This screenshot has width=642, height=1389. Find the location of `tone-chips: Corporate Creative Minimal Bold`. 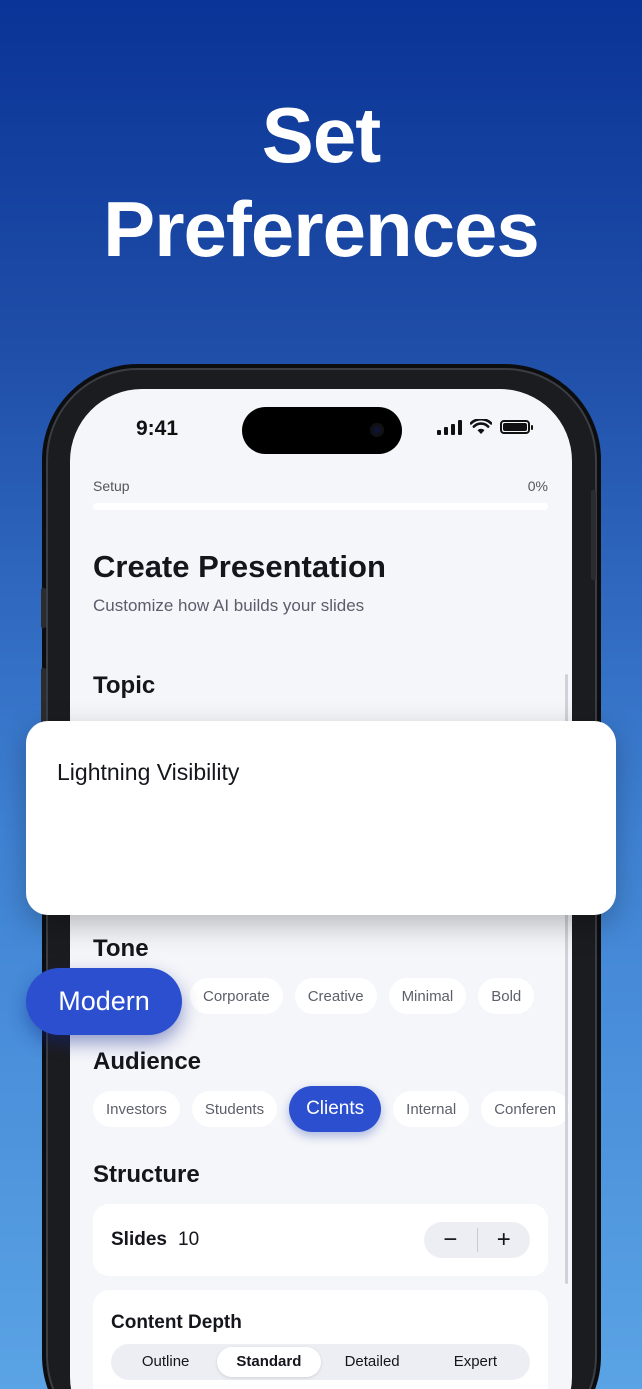

tone-chips: Corporate Creative Minimal Bold is located at coordinates (362, 996).